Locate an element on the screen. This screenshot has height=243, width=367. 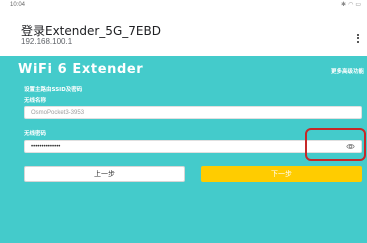
highlight-box is located at coordinates (335, 144).